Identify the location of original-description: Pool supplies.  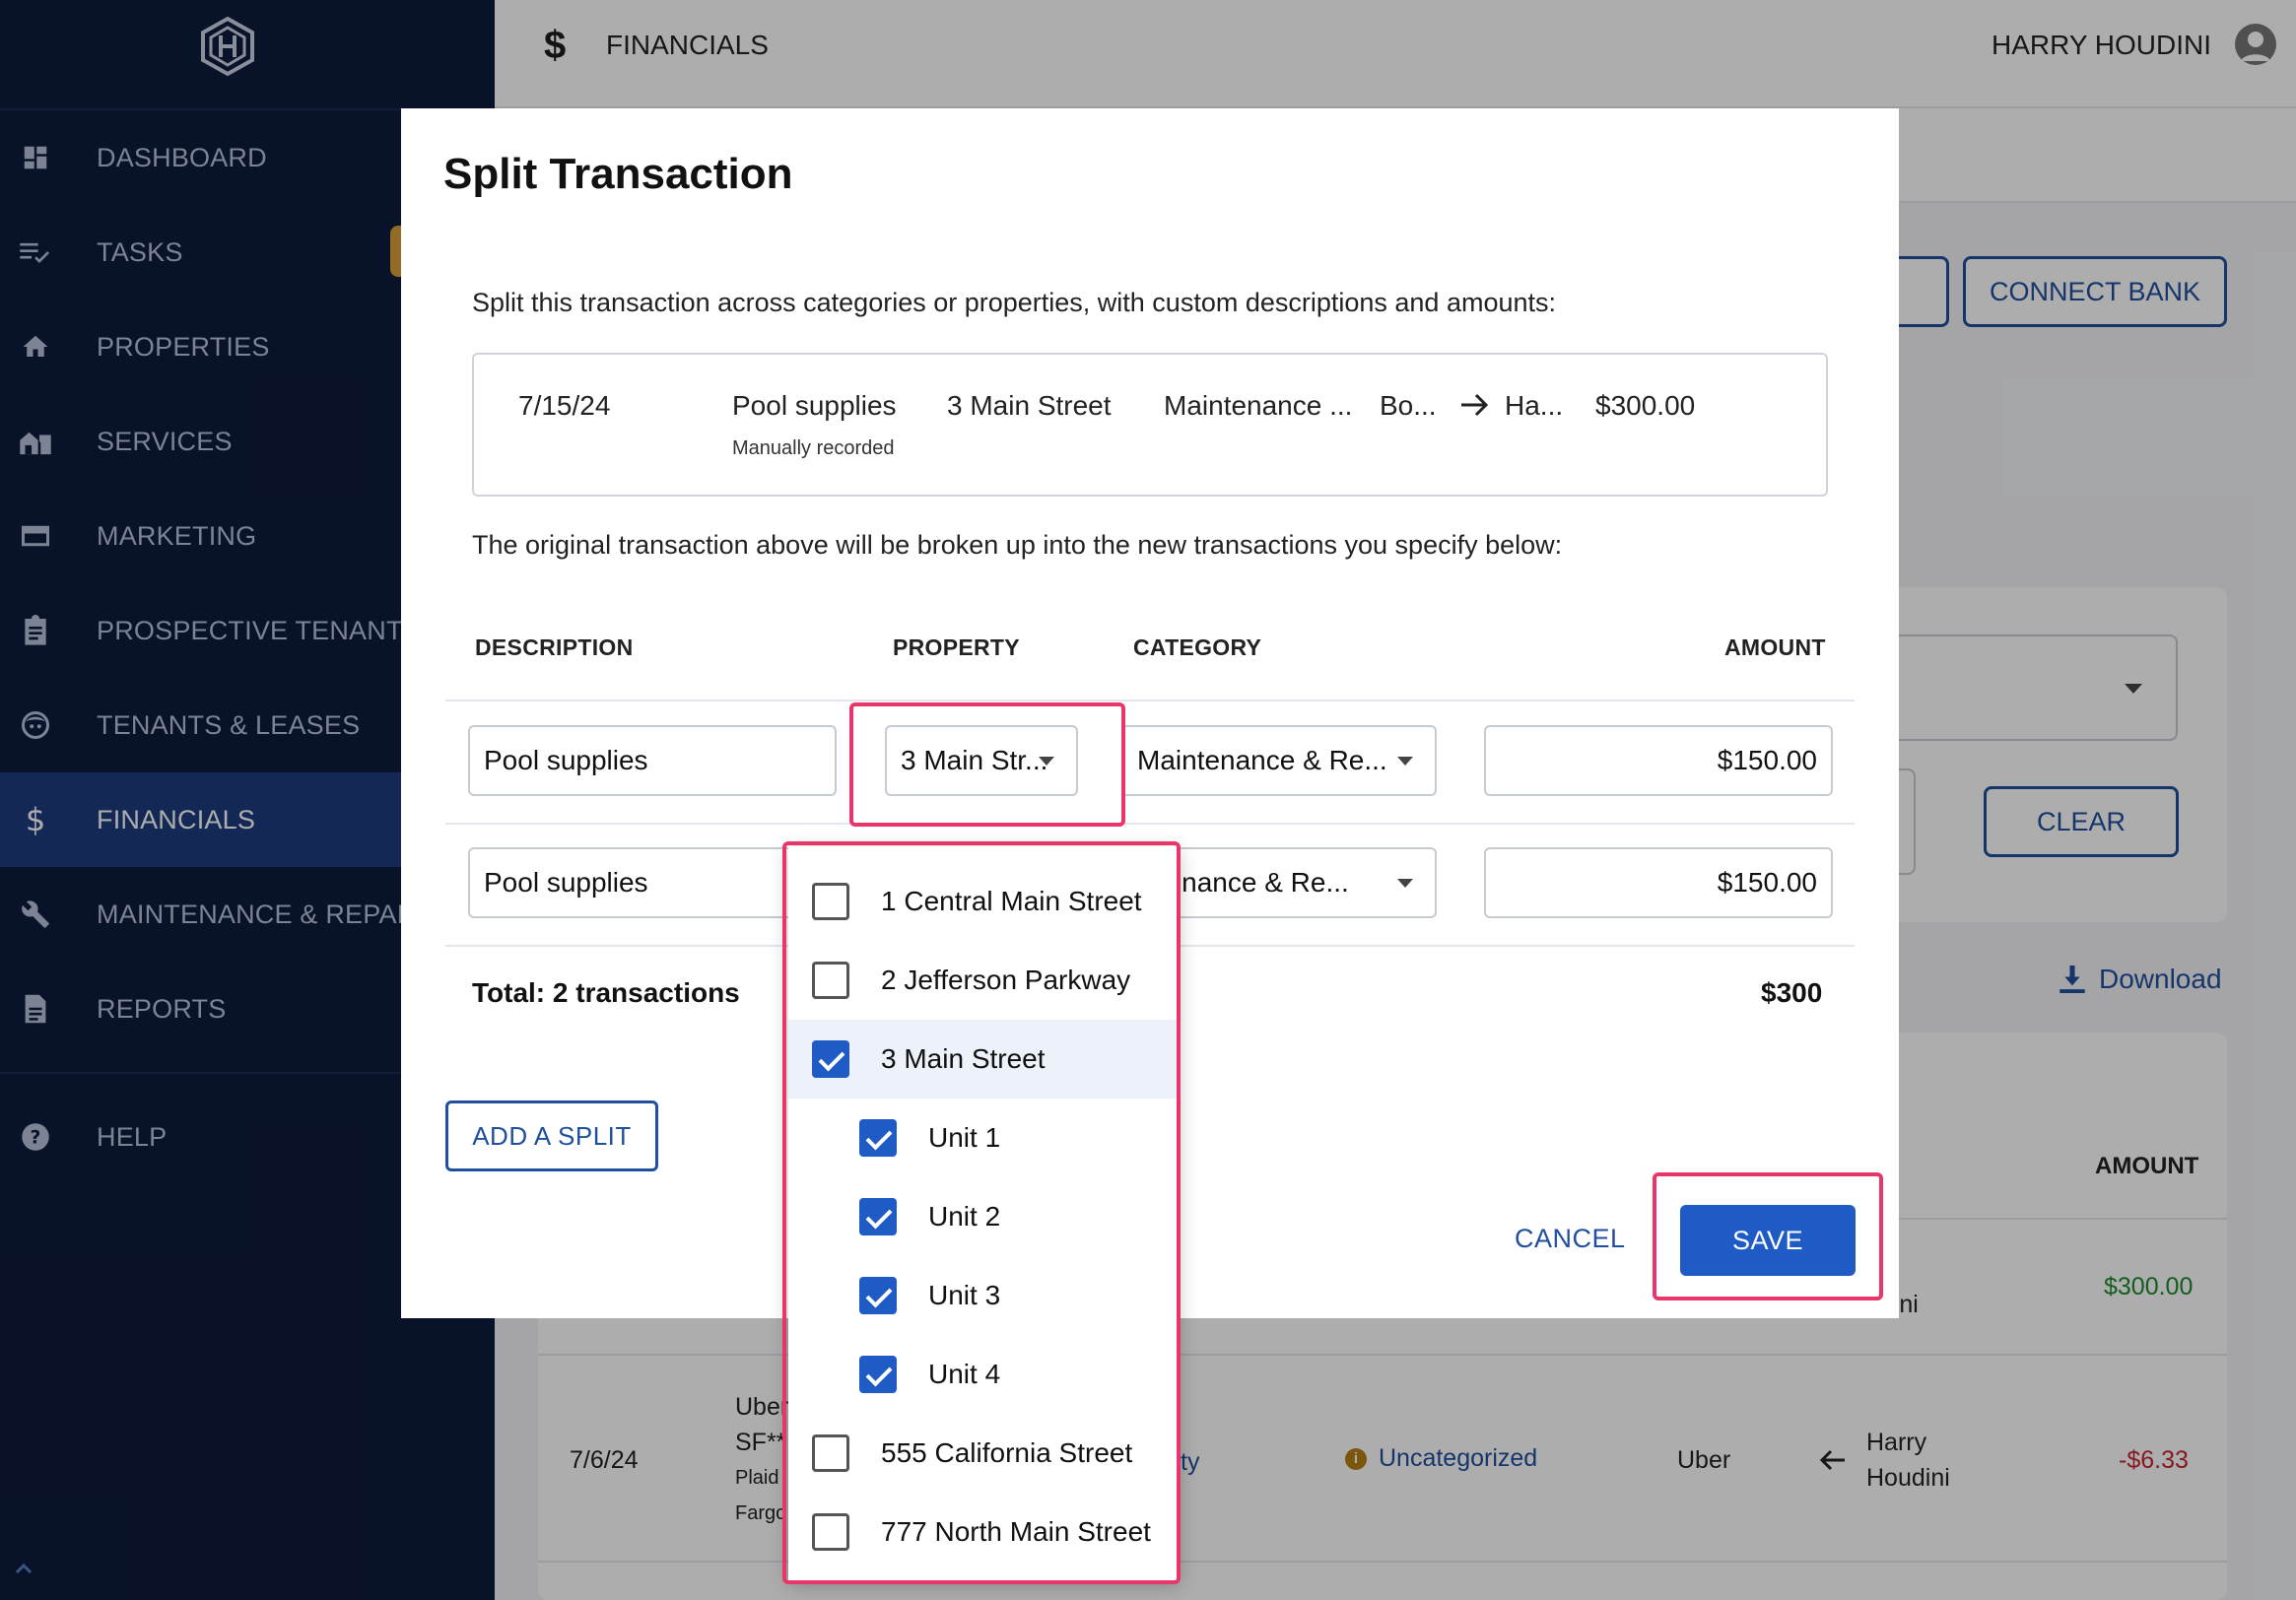
(814, 405).